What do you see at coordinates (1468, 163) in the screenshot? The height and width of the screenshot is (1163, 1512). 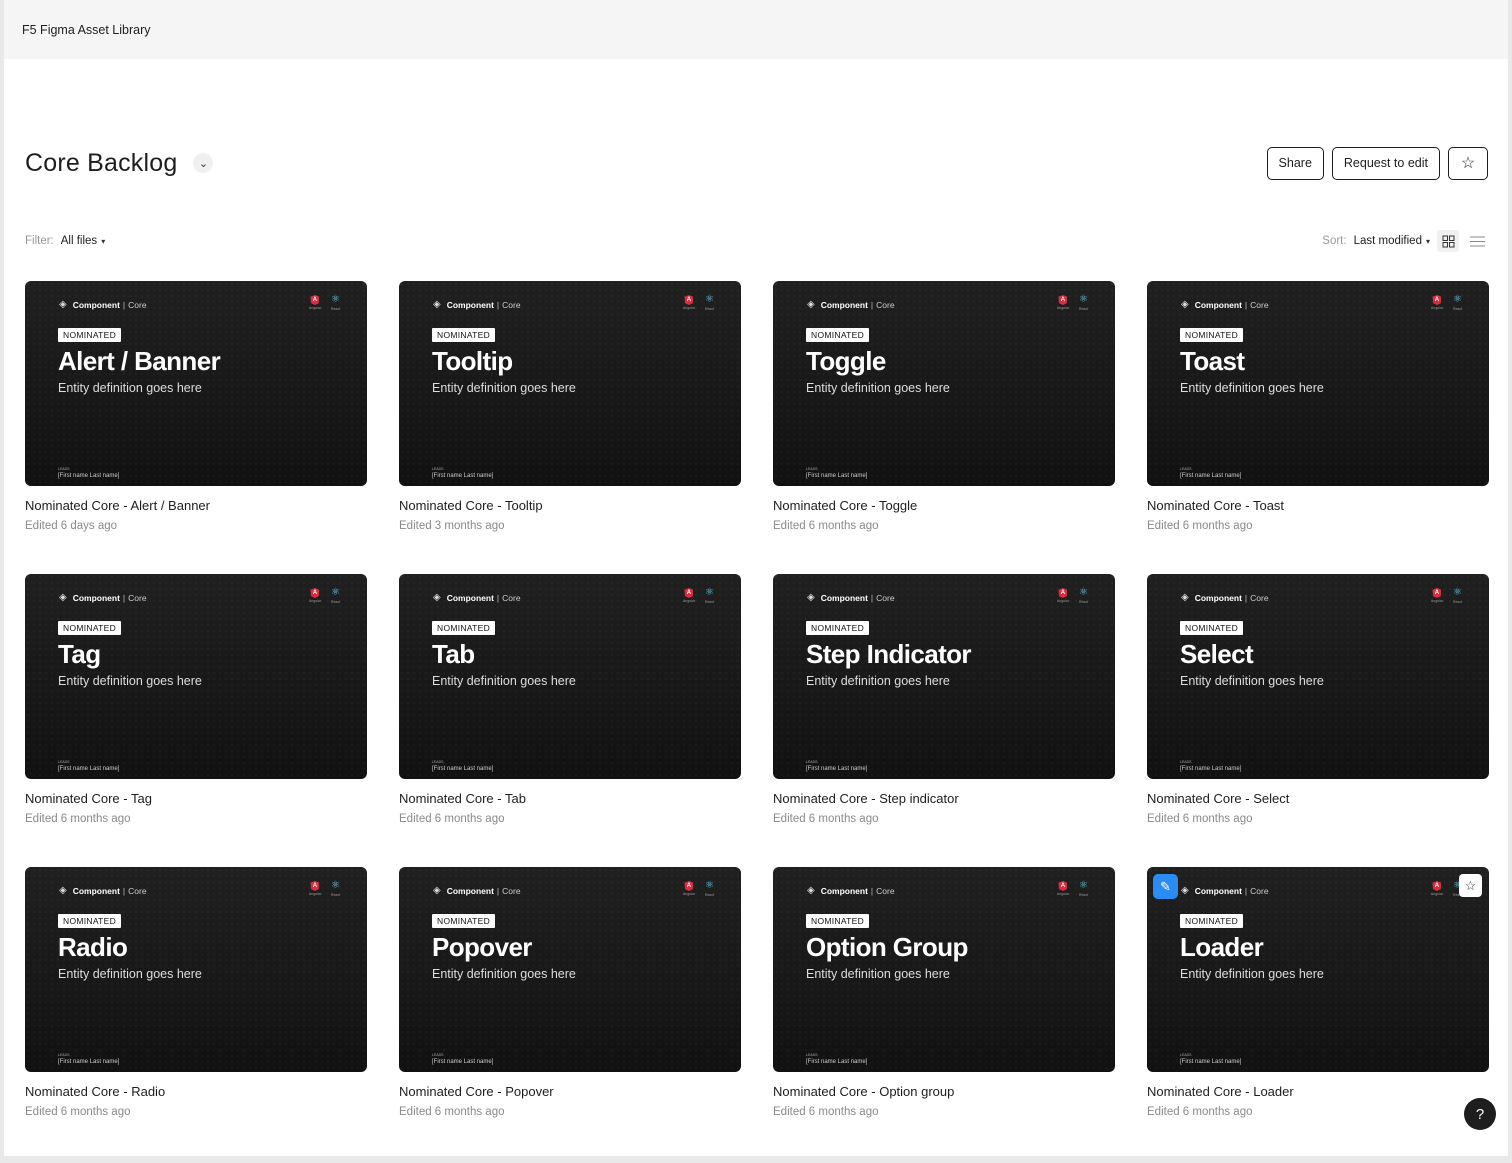 I see `favorite-star-icon: ☆` at bounding box center [1468, 163].